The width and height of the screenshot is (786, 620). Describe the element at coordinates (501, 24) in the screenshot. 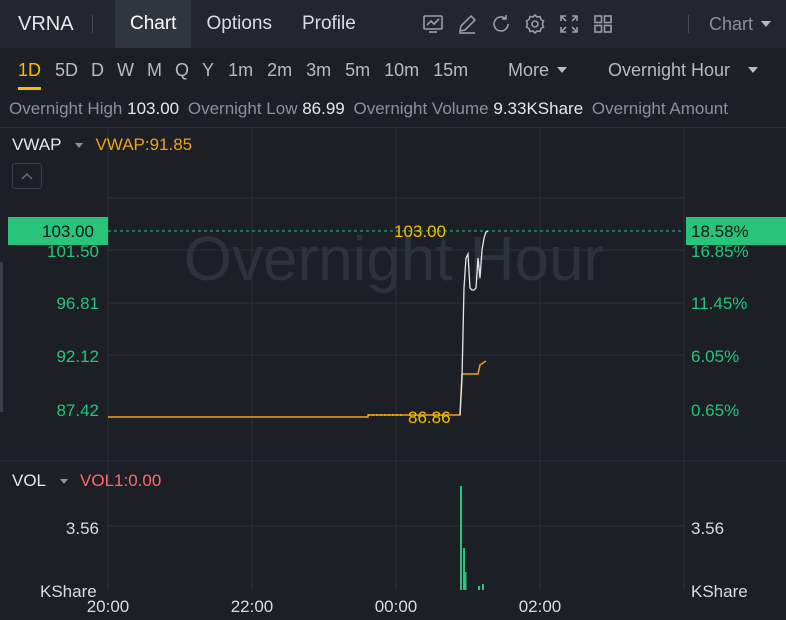

I see `refresh-icon` at that location.